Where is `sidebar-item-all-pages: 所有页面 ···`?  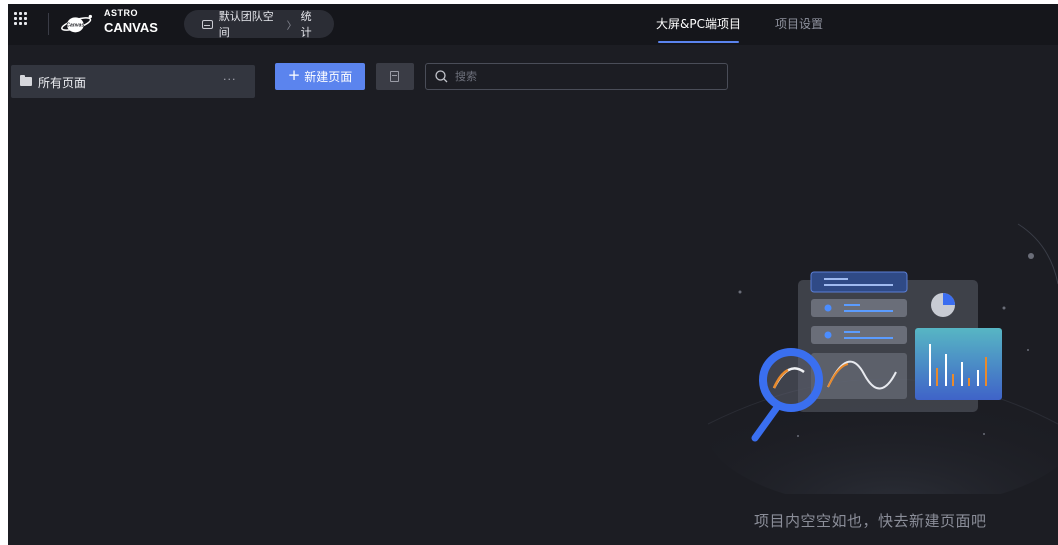
sidebar-item-all-pages: 所有页面 ··· is located at coordinates (133, 81).